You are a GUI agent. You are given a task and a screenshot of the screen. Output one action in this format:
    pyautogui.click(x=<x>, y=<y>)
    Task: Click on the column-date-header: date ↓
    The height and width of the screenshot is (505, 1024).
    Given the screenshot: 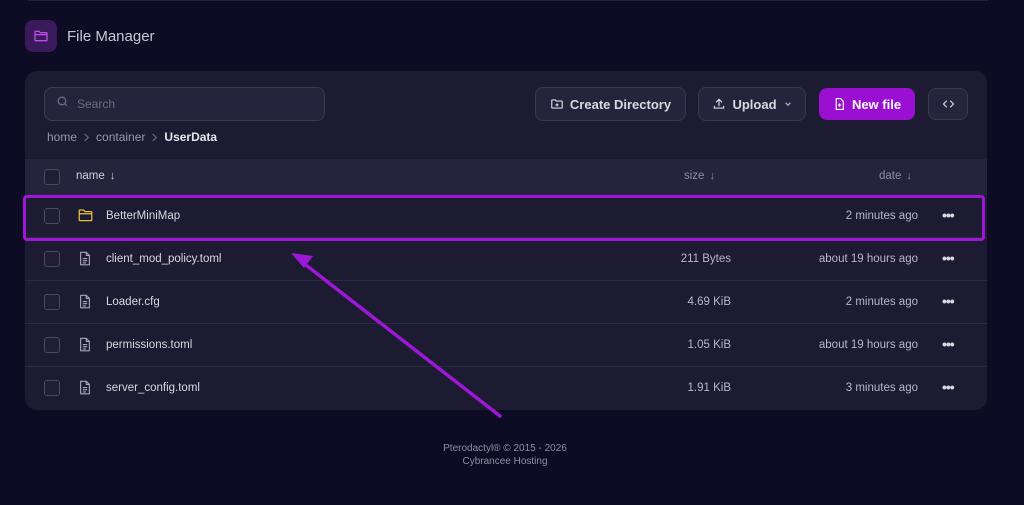 What is the action you would take?
    pyautogui.click(x=895, y=176)
    